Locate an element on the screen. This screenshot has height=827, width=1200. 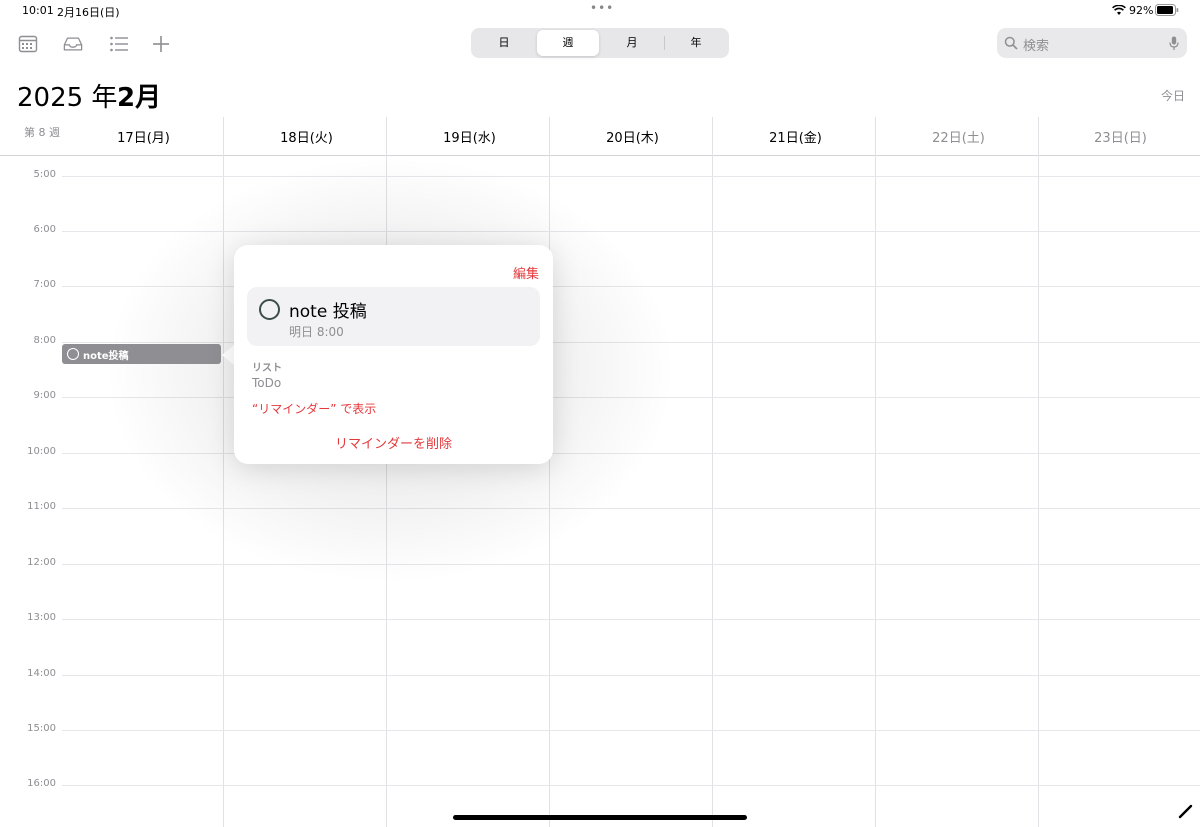
home-indicator is located at coordinates (600, 817).